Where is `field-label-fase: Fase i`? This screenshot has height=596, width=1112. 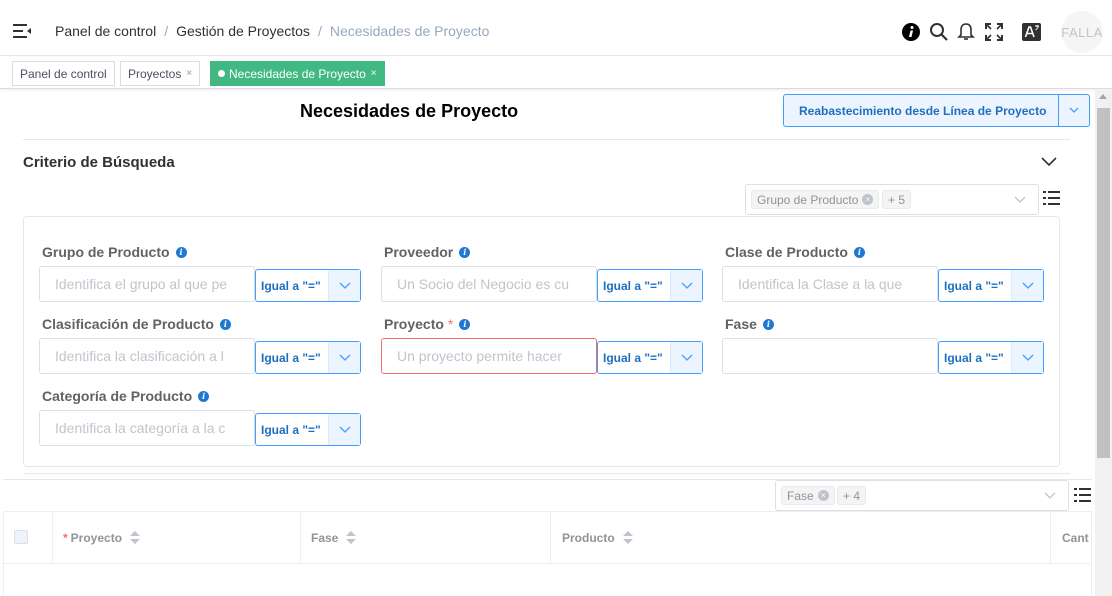 field-label-fase: Fase i is located at coordinates (749, 324).